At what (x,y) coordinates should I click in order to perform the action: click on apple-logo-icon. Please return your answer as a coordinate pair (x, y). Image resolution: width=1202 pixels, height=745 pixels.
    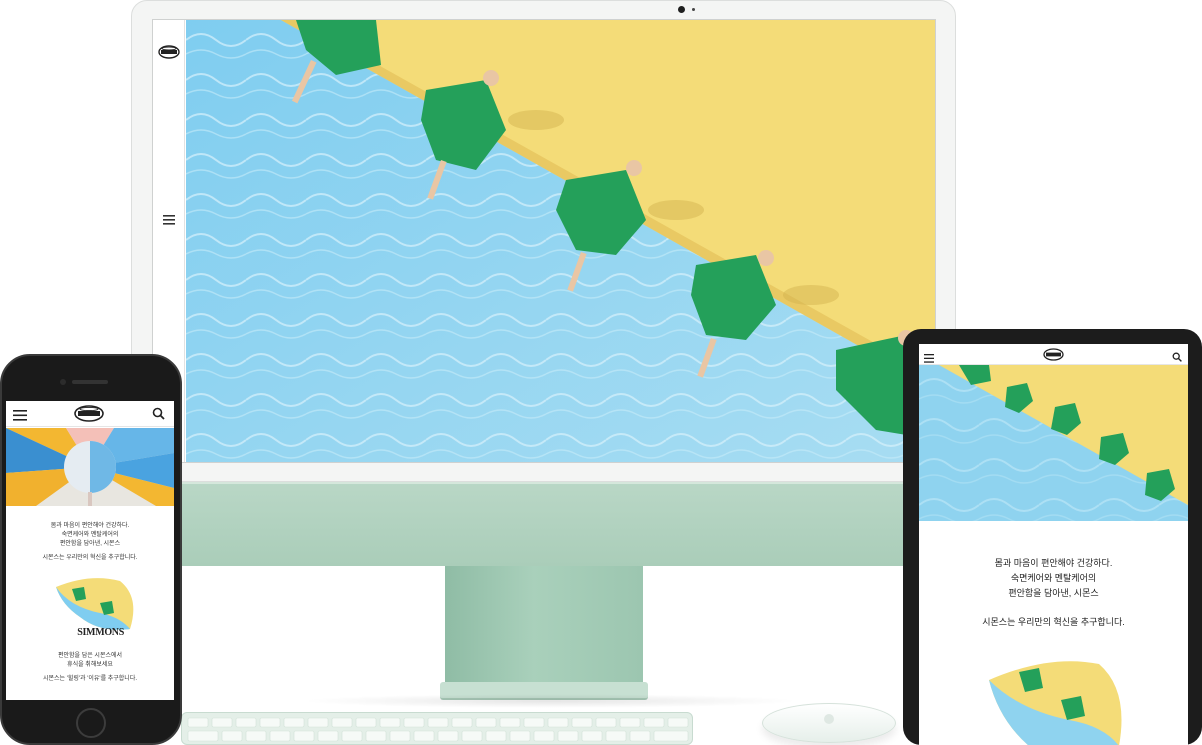
    Looking at the image, I should click on (829, 719).